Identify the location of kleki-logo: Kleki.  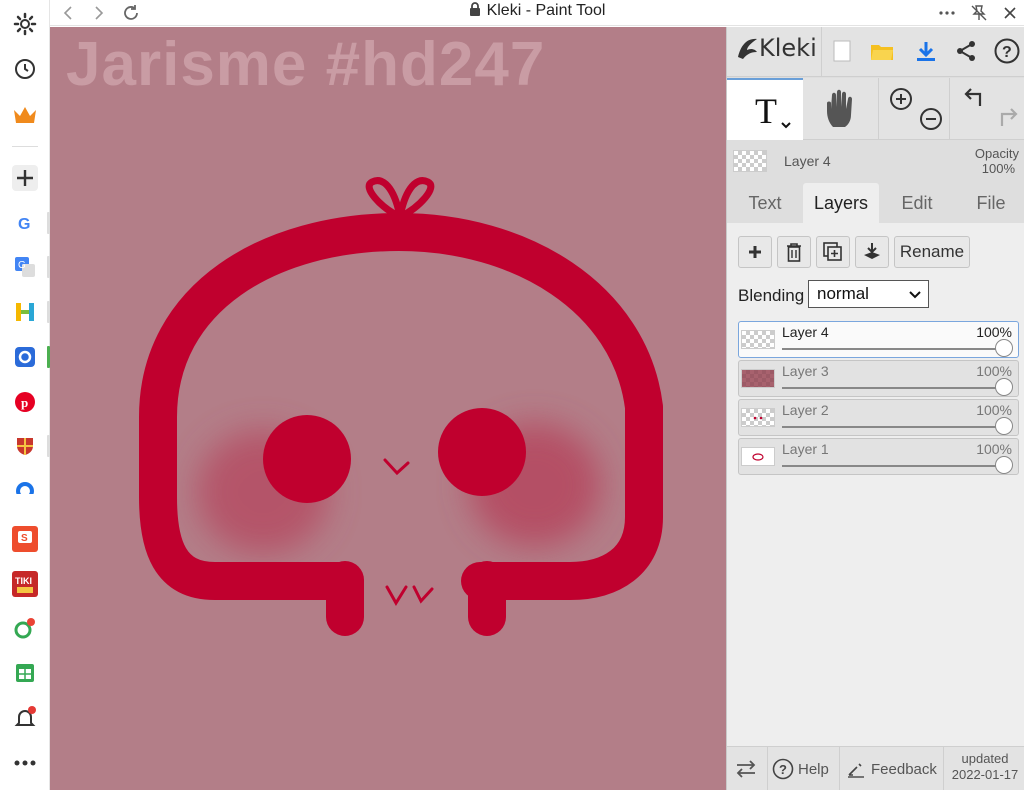
(776, 48).